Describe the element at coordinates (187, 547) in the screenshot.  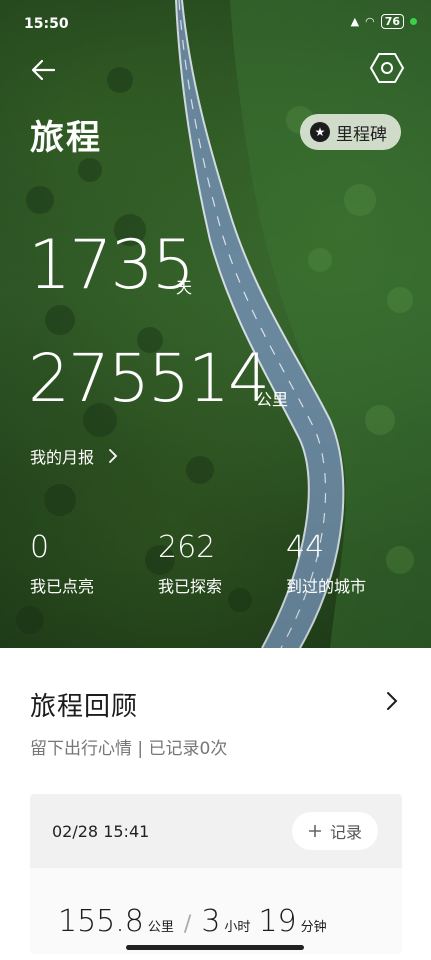
I see `counter-value: 262` at that location.